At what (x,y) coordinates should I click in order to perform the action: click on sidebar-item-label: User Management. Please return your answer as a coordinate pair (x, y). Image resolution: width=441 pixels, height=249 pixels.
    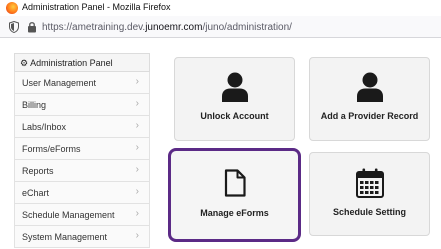
    Looking at the image, I should click on (59, 83).